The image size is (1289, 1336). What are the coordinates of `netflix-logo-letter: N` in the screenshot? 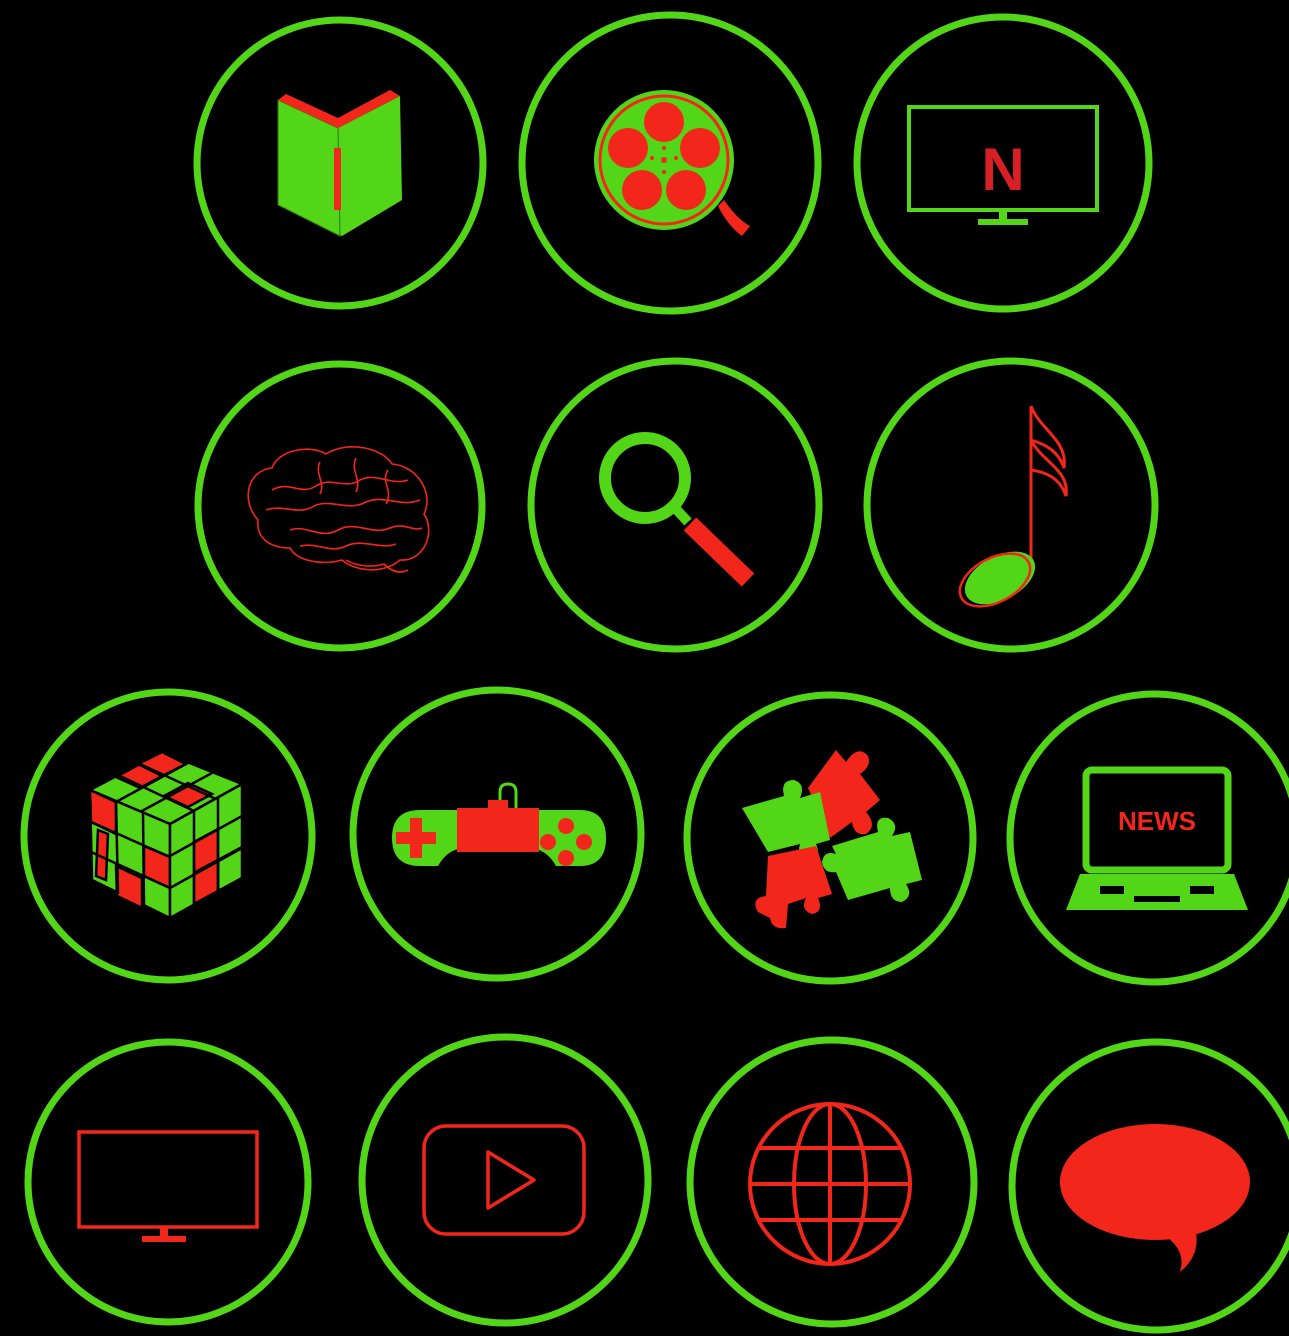 It's located at (1002, 169).